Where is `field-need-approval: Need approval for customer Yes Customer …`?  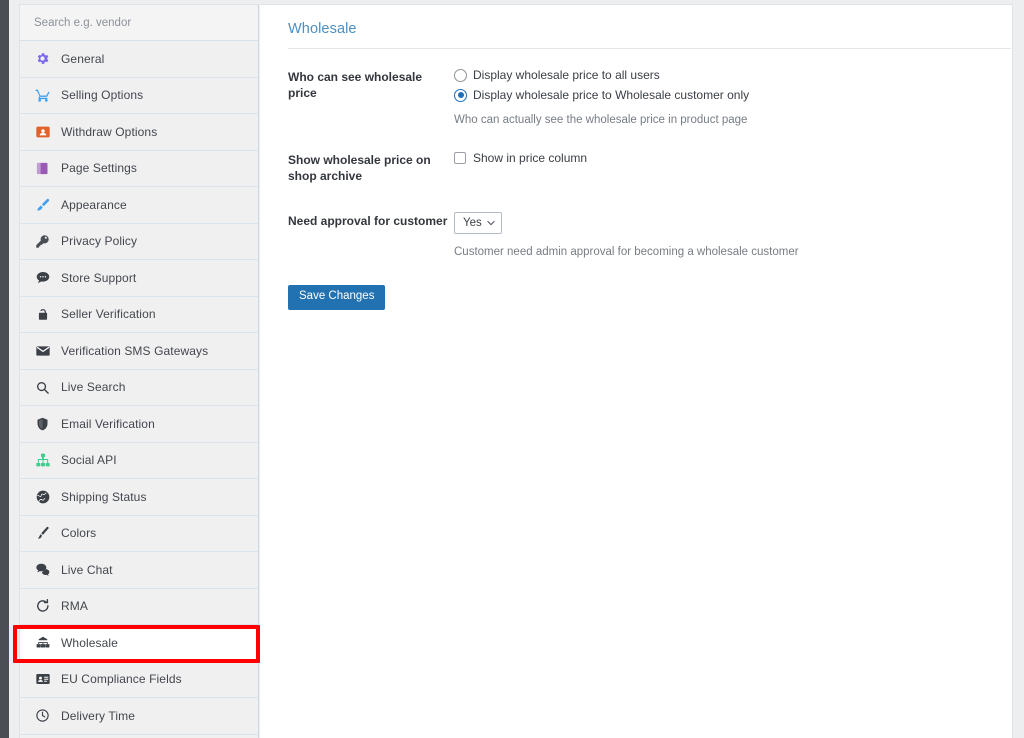
field-need-approval: Need approval for customer Yes Customer … is located at coordinates (636, 236).